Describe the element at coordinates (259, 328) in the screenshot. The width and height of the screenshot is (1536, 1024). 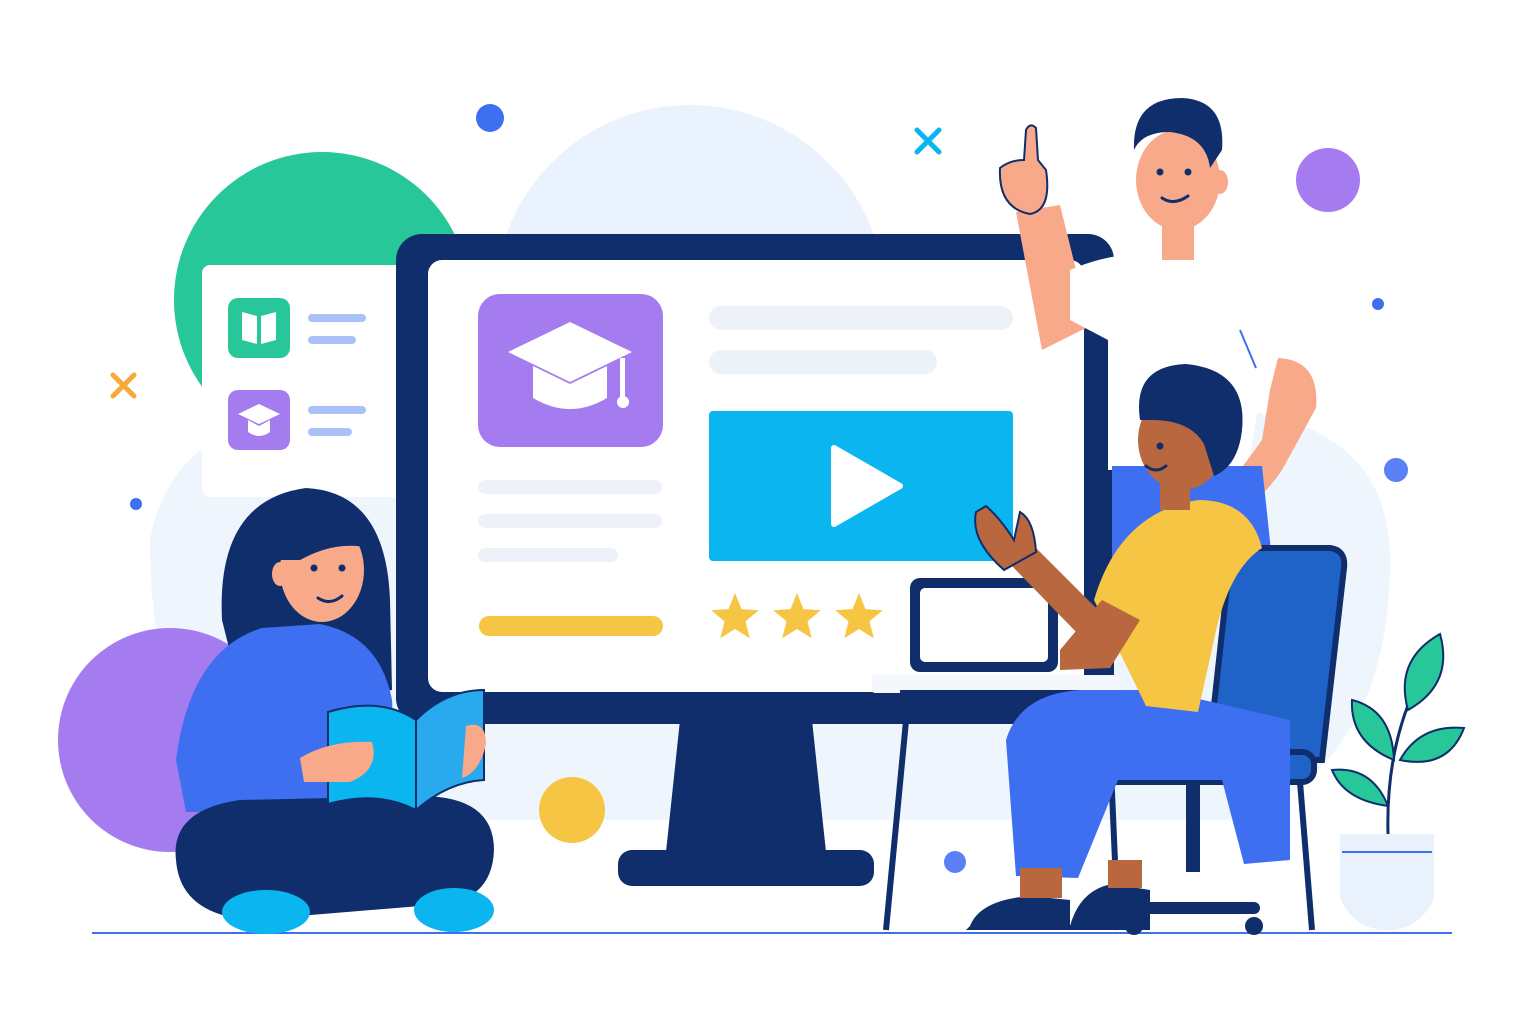
I see `book-tile` at that location.